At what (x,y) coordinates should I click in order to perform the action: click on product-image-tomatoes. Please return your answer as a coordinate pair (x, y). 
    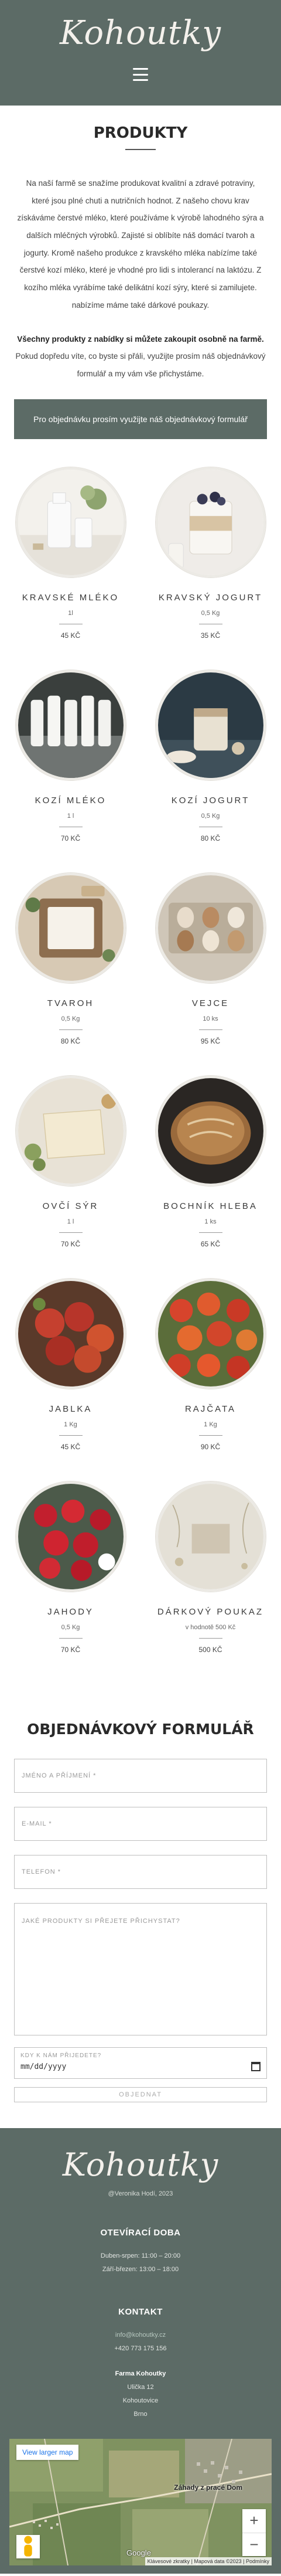
    Looking at the image, I should click on (211, 1334).